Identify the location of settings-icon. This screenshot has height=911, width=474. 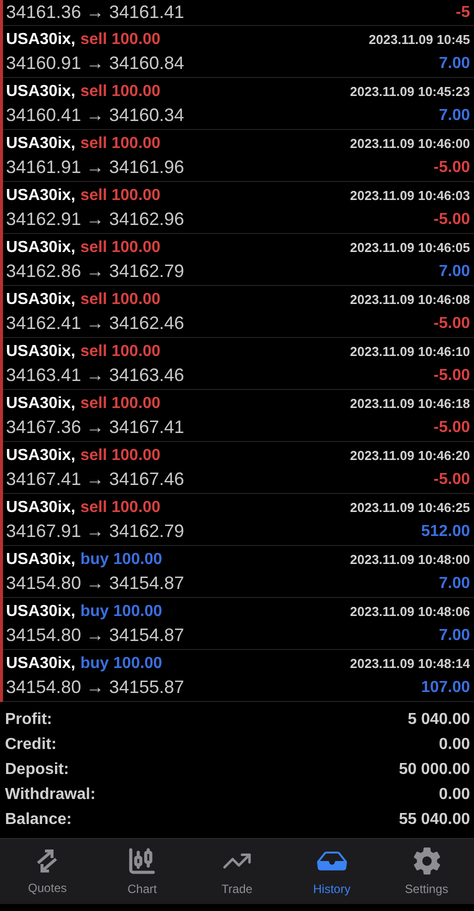
(427, 861).